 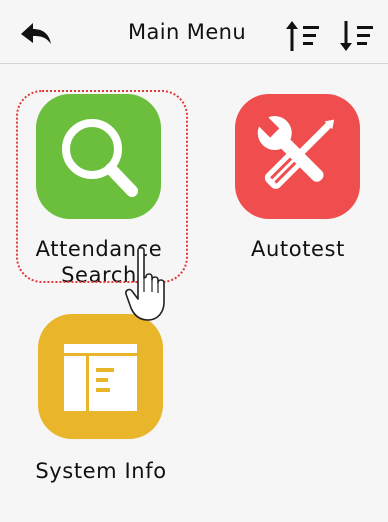 I want to click on header-divider, so click(x=194, y=63).